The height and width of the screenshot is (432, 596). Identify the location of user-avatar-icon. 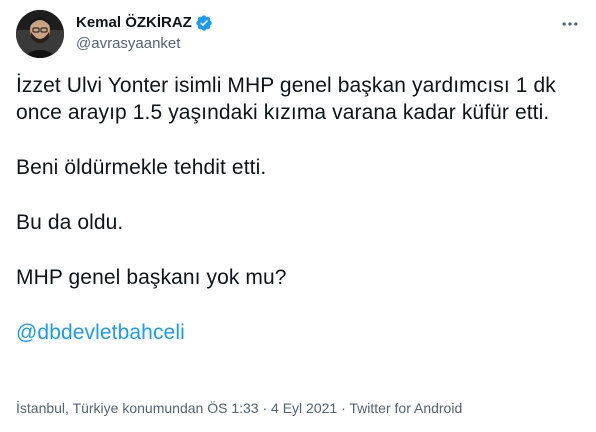
(40, 34).